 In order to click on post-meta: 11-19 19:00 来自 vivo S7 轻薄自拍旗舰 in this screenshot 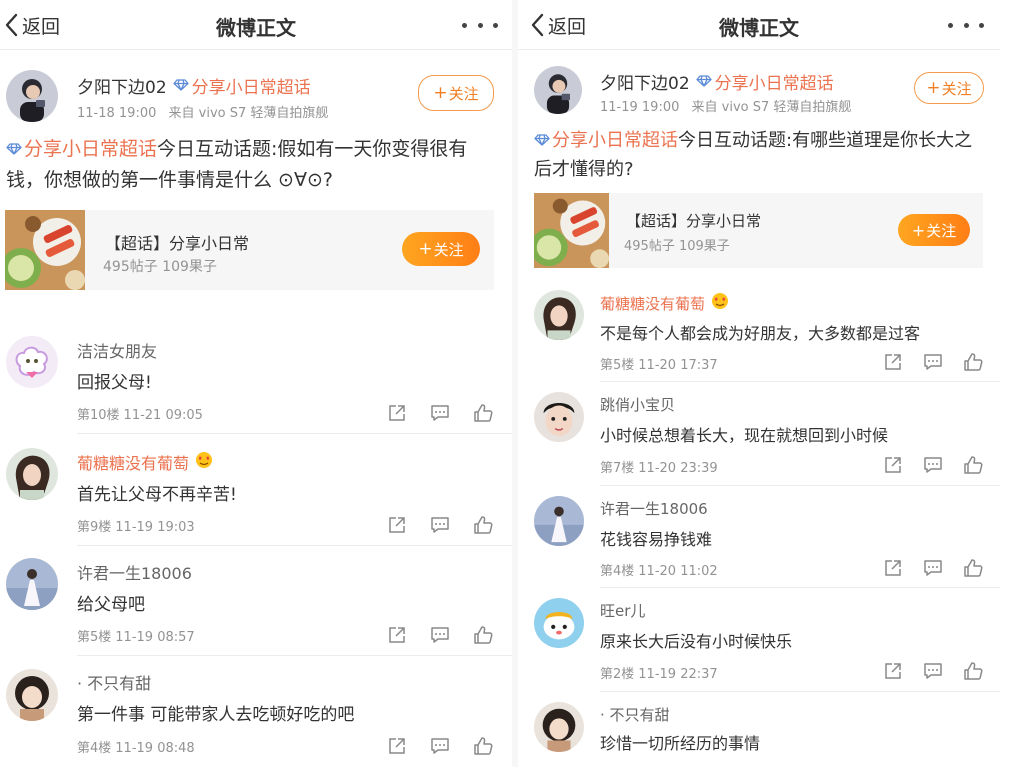, I will do `click(725, 105)`.